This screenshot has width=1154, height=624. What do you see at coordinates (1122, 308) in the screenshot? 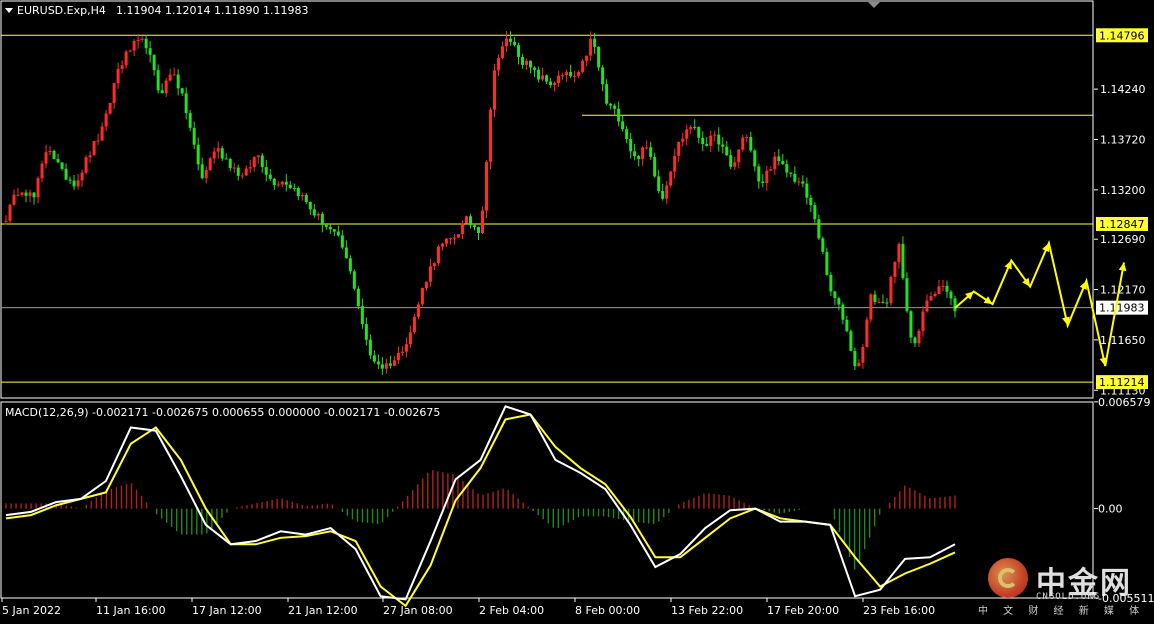
I see `last-price-label: 1.11983` at bounding box center [1122, 308].